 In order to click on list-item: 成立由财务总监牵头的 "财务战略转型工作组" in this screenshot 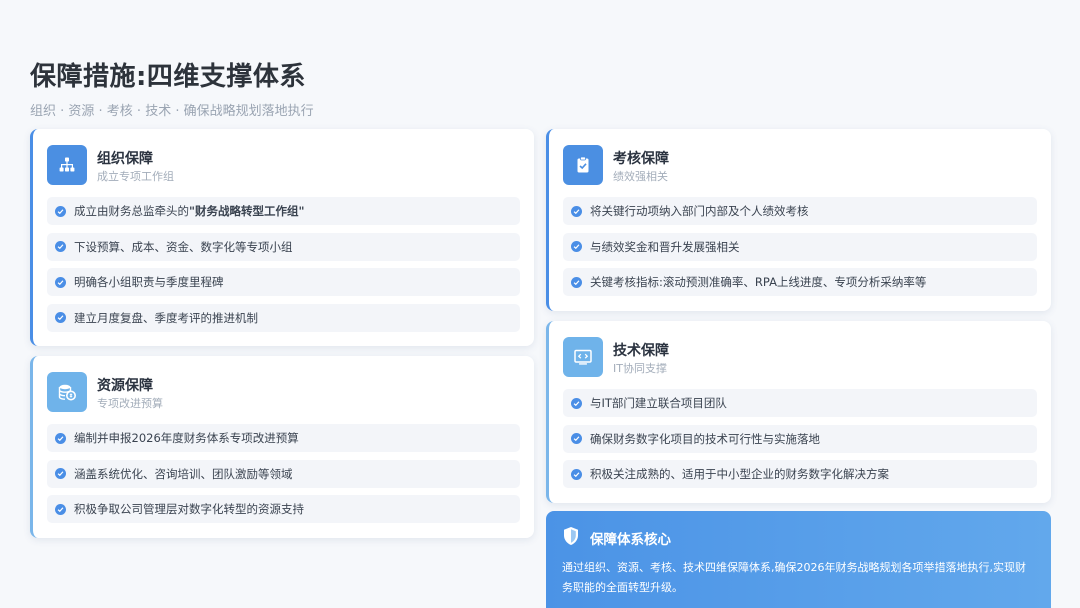, I will do `click(283, 211)`.